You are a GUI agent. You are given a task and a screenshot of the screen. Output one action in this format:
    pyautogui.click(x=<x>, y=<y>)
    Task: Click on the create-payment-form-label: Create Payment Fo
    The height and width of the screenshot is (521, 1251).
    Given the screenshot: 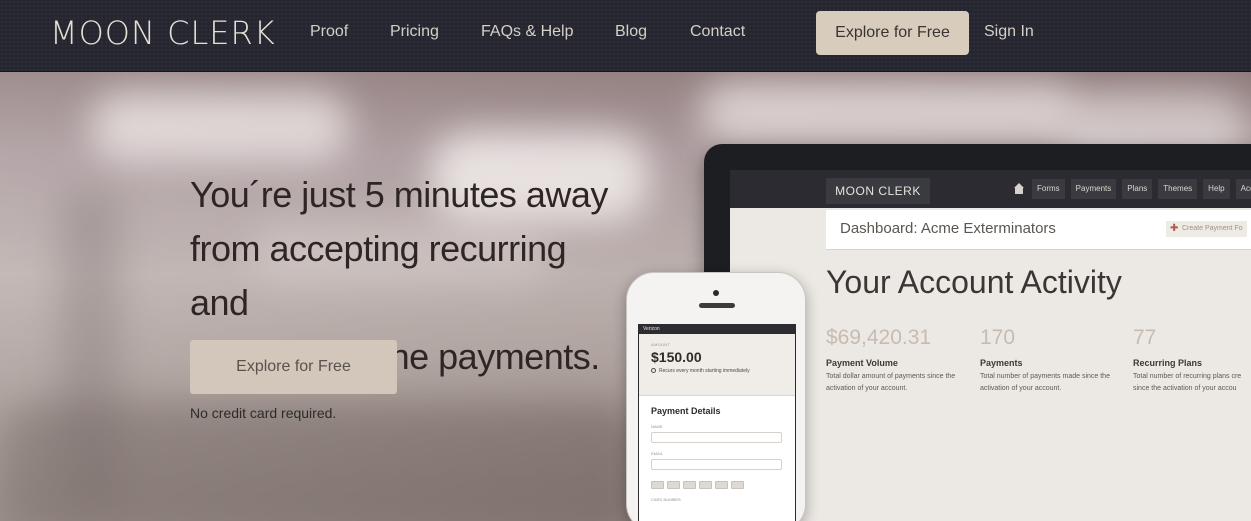 What is the action you would take?
    pyautogui.click(x=1212, y=228)
    